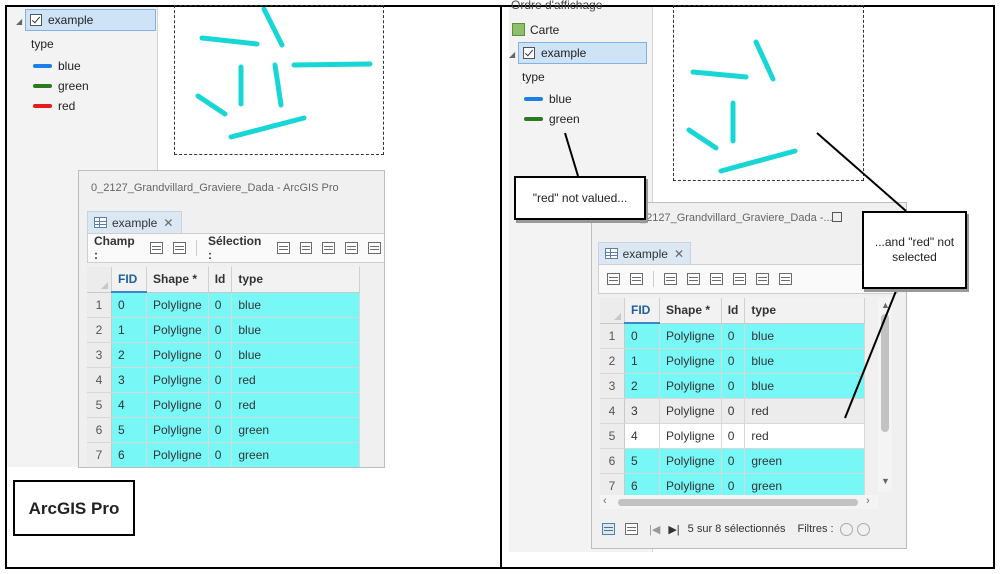 The height and width of the screenshot is (574, 1000). What do you see at coordinates (129, 280) in the screenshot?
I see `column-header-fid: FID` at bounding box center [129, 280].